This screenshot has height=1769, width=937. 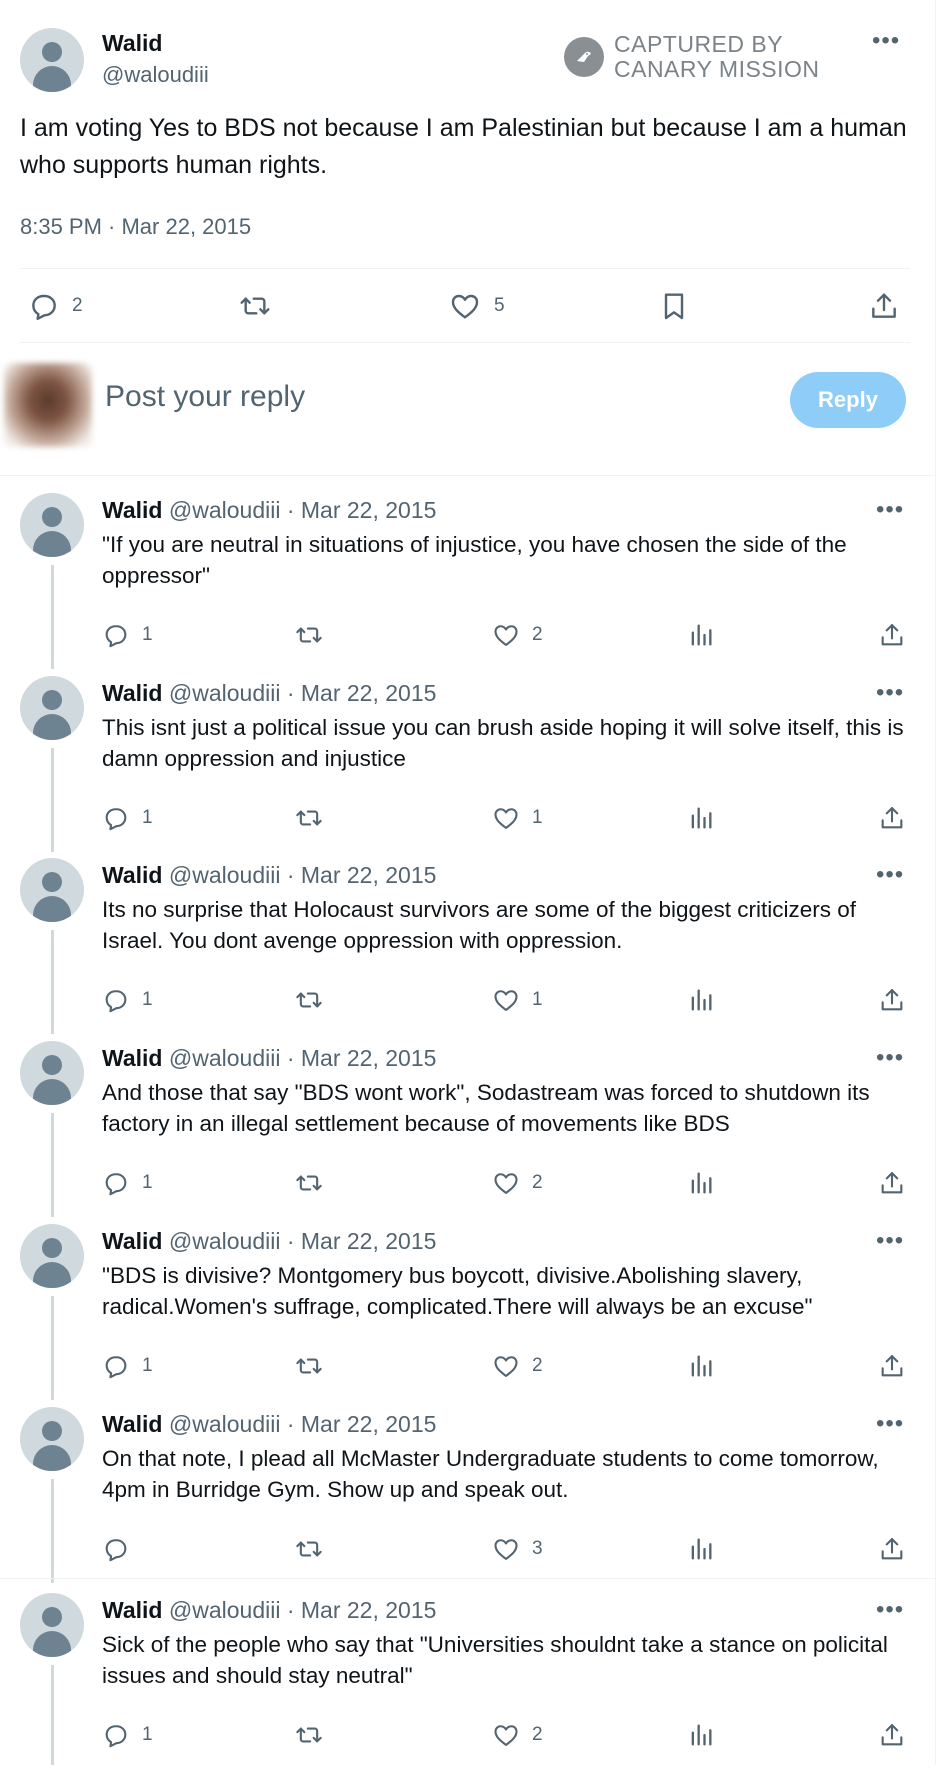 I want to click on reply-input: Post your reply, so click(x=205, y=397).